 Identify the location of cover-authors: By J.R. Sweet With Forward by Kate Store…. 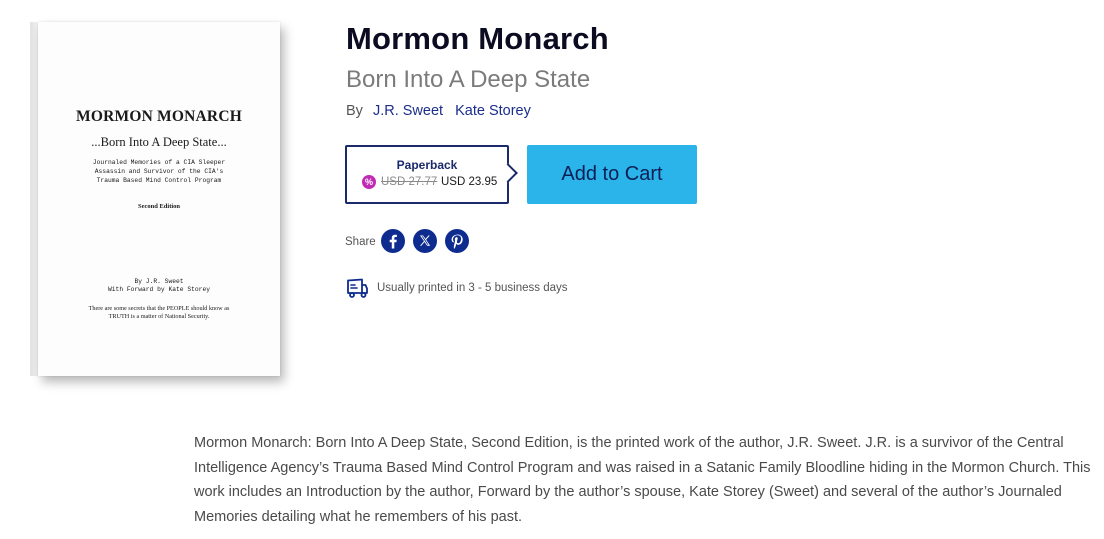
(159, 286).